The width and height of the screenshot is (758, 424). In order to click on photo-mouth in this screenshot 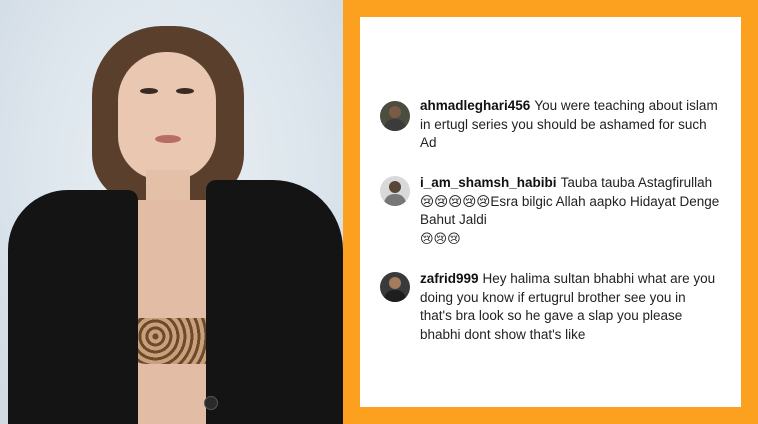, I will do `click(168, 139)`.